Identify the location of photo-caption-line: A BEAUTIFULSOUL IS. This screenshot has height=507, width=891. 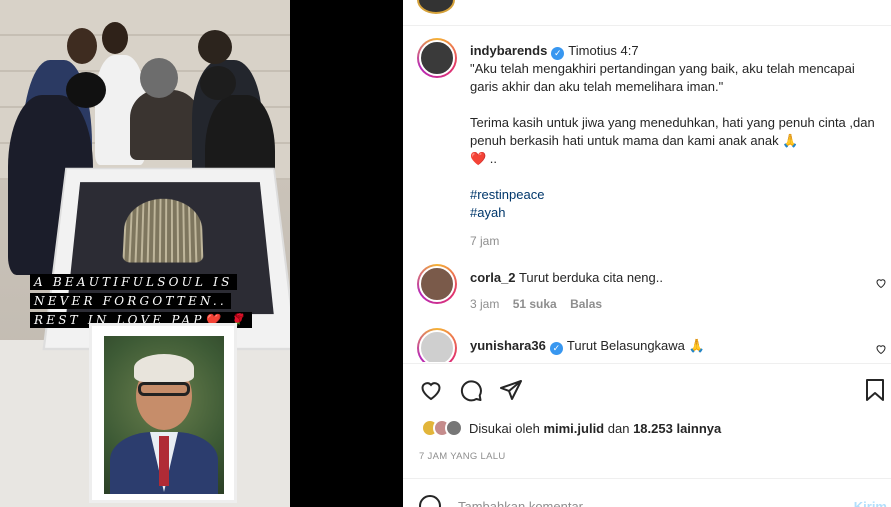
(133, 282).